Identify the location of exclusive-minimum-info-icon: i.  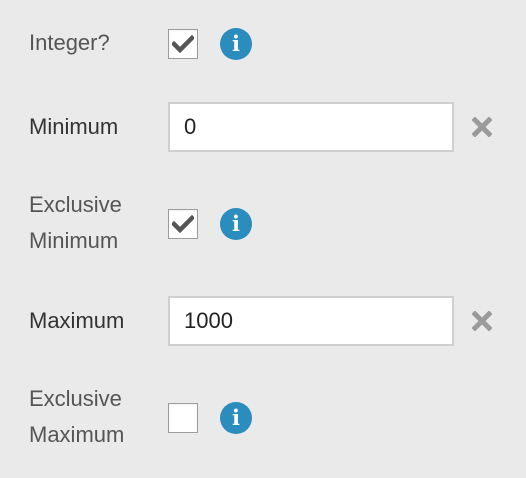
(236, 224).